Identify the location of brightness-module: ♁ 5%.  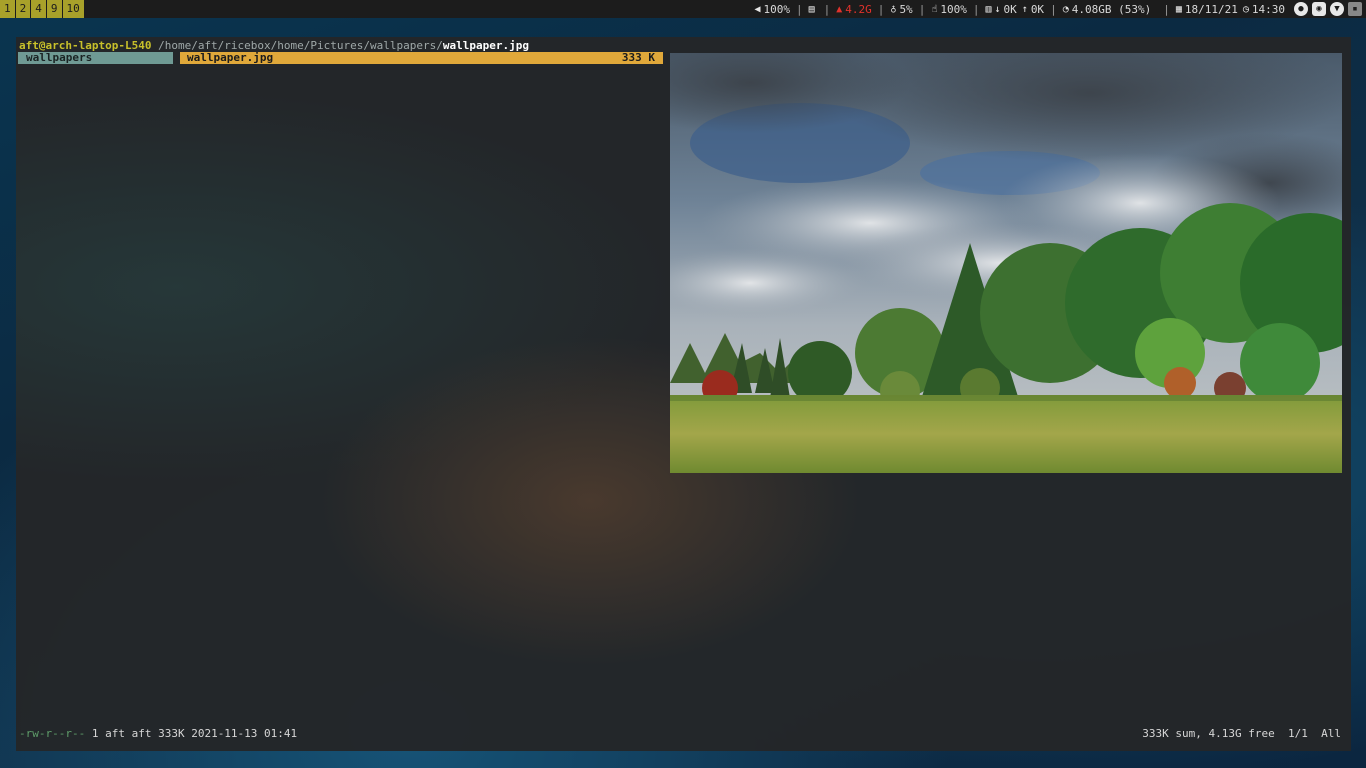
(901, 9).